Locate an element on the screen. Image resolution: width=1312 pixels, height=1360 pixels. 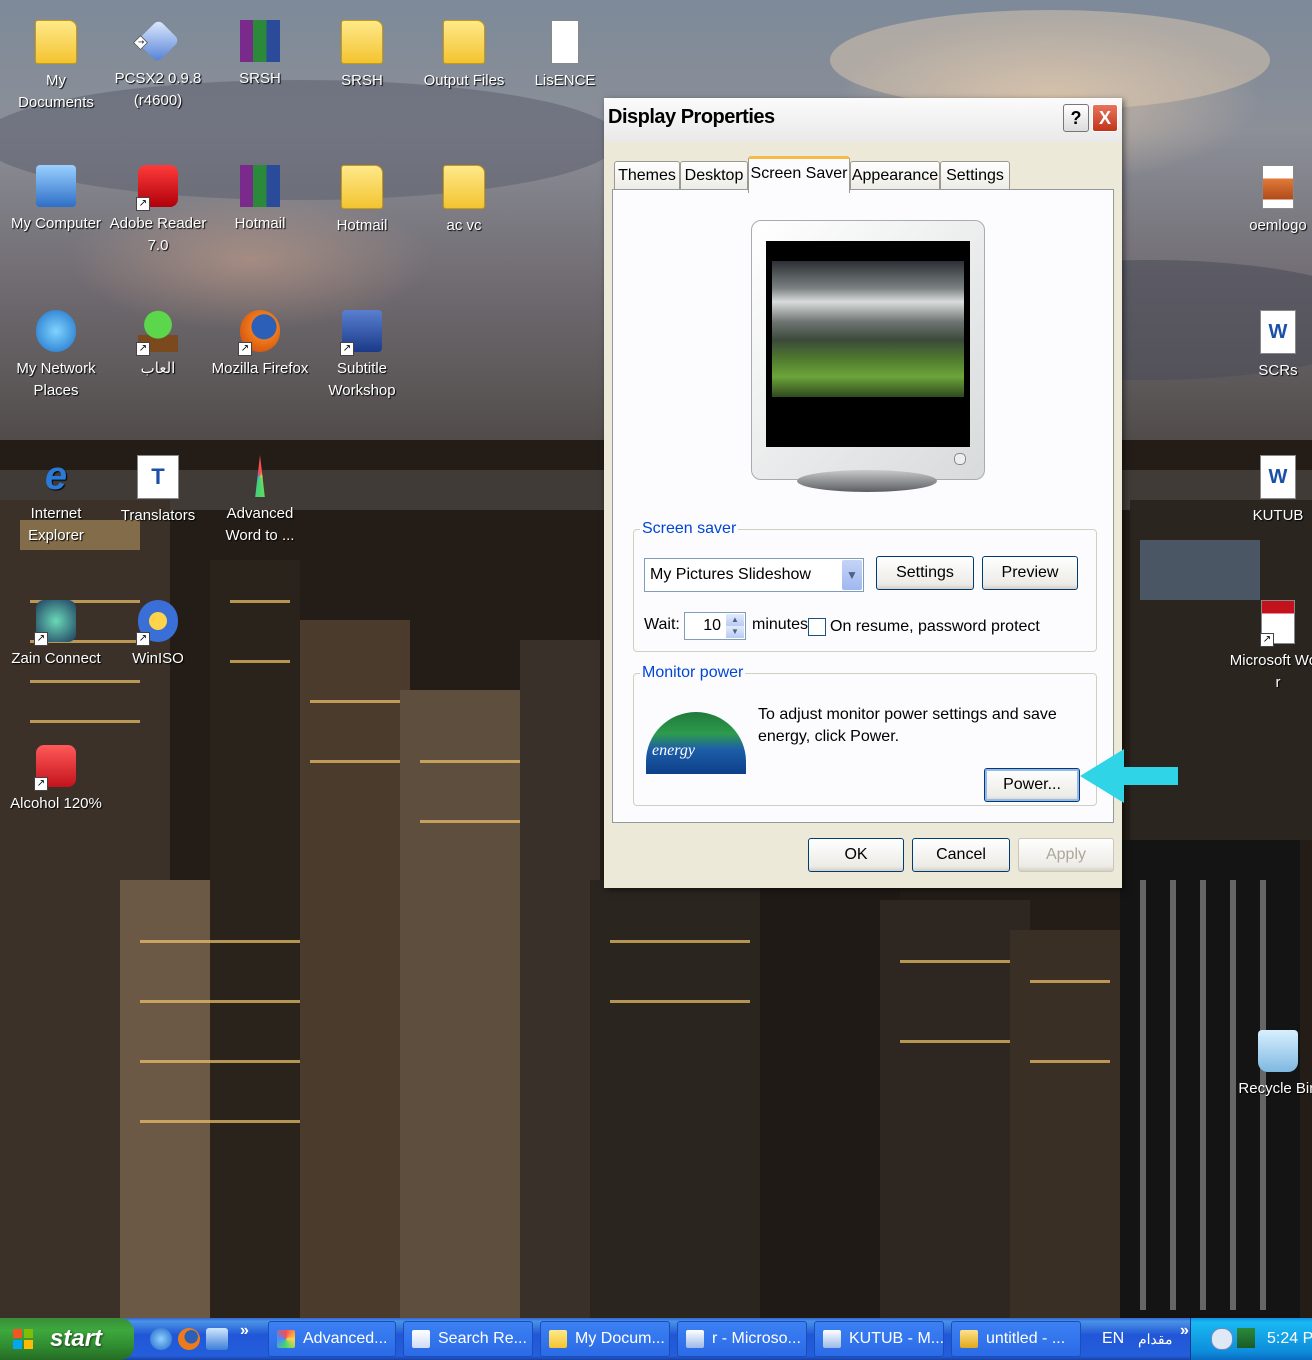
desktop-icon-winiso: WinISO is located at coordinates (158, 635).